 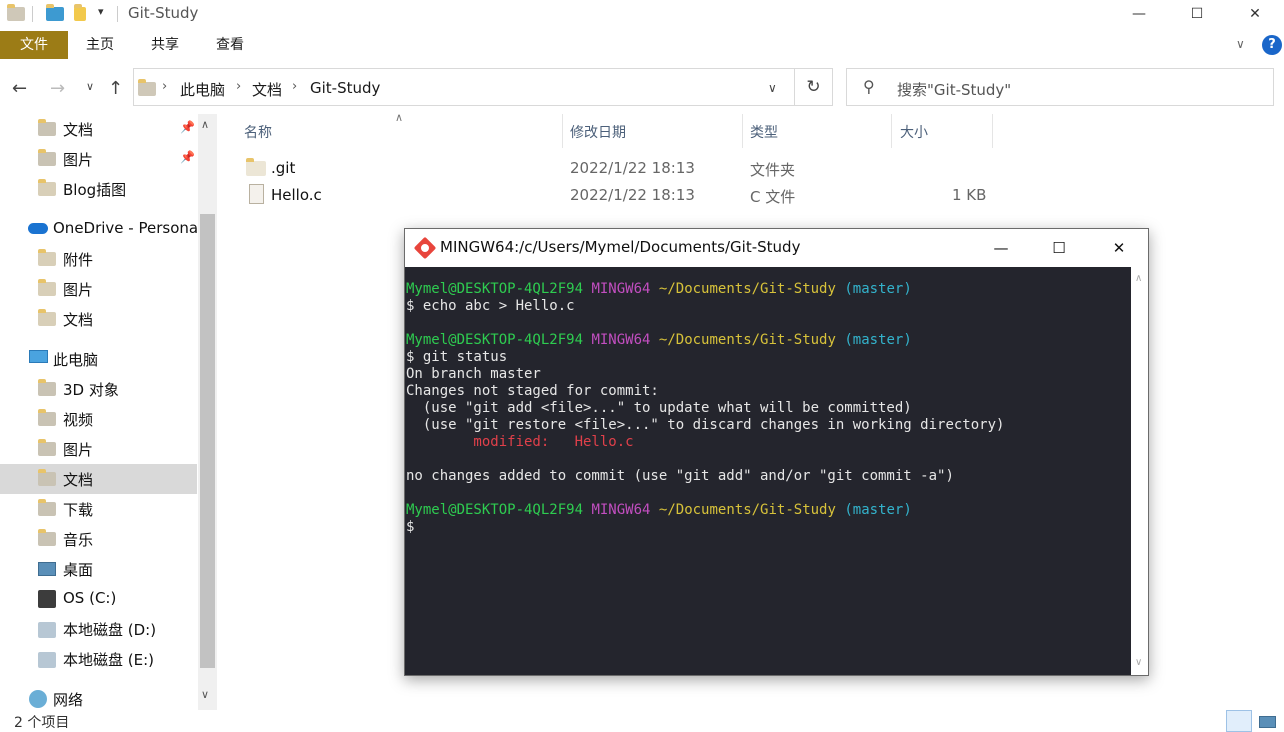 I want to click on divider, so click(x=32, y=14).